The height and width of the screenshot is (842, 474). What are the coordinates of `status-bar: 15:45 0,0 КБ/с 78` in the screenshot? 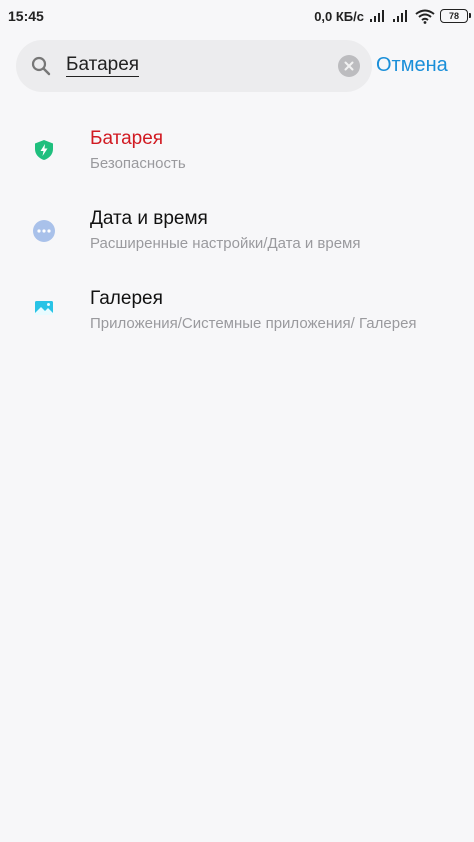 It's located at (237, 17).